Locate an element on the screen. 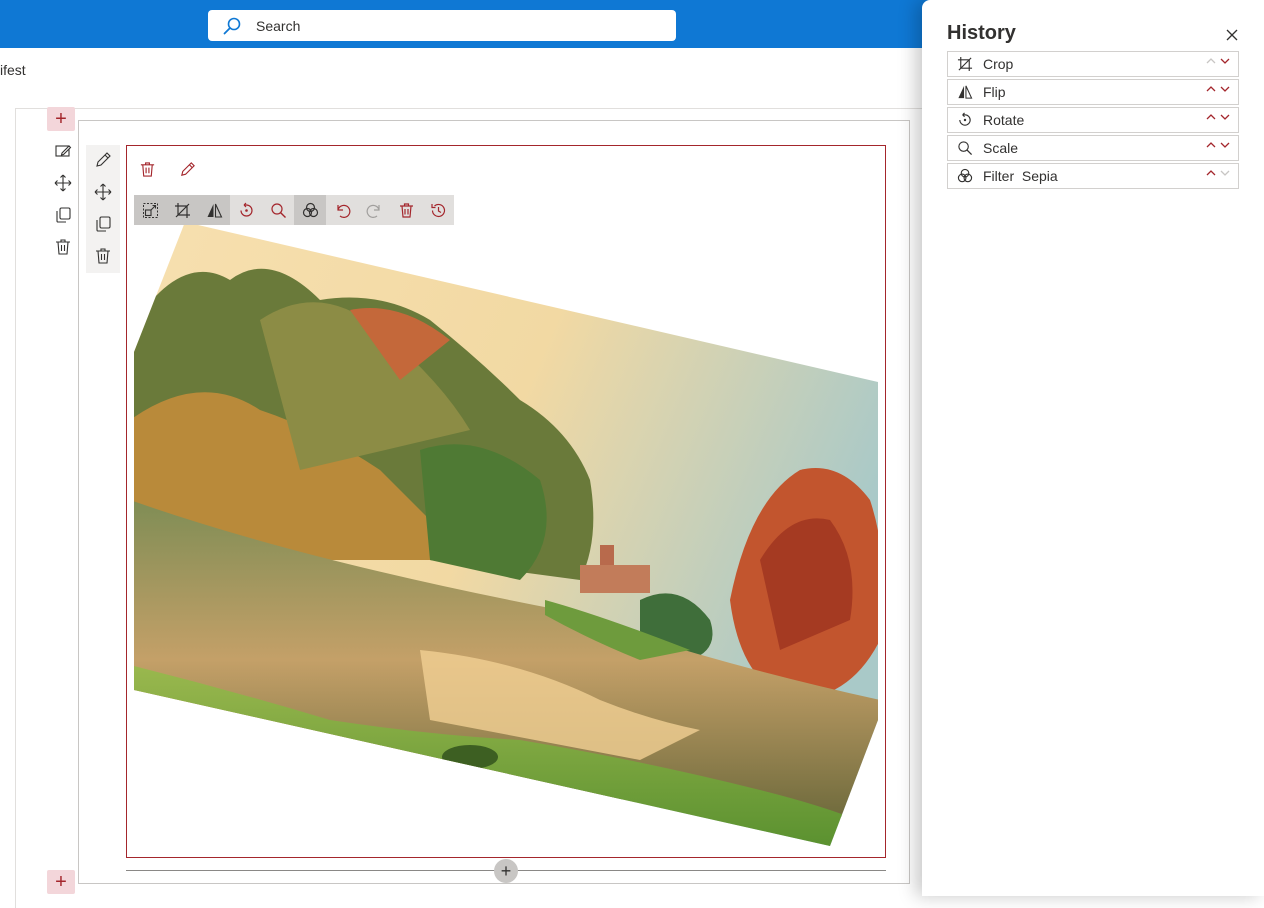 The width and height of the screenshot is (1264, 908). image-edit-toolbar is located at coordinates (294, 210).